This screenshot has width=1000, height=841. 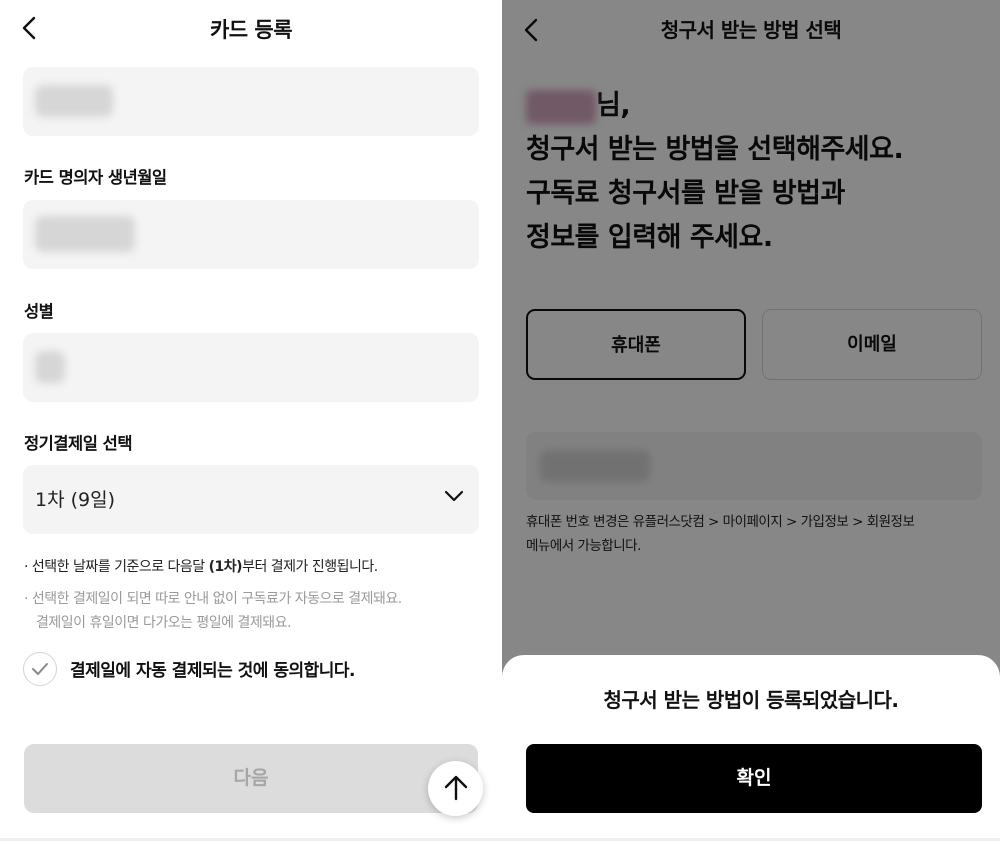 I want to click on confirmation-bottom-sheet: 청구서 받는 방법이 등록되었습니다. 확인, so click(x=751, y=748).